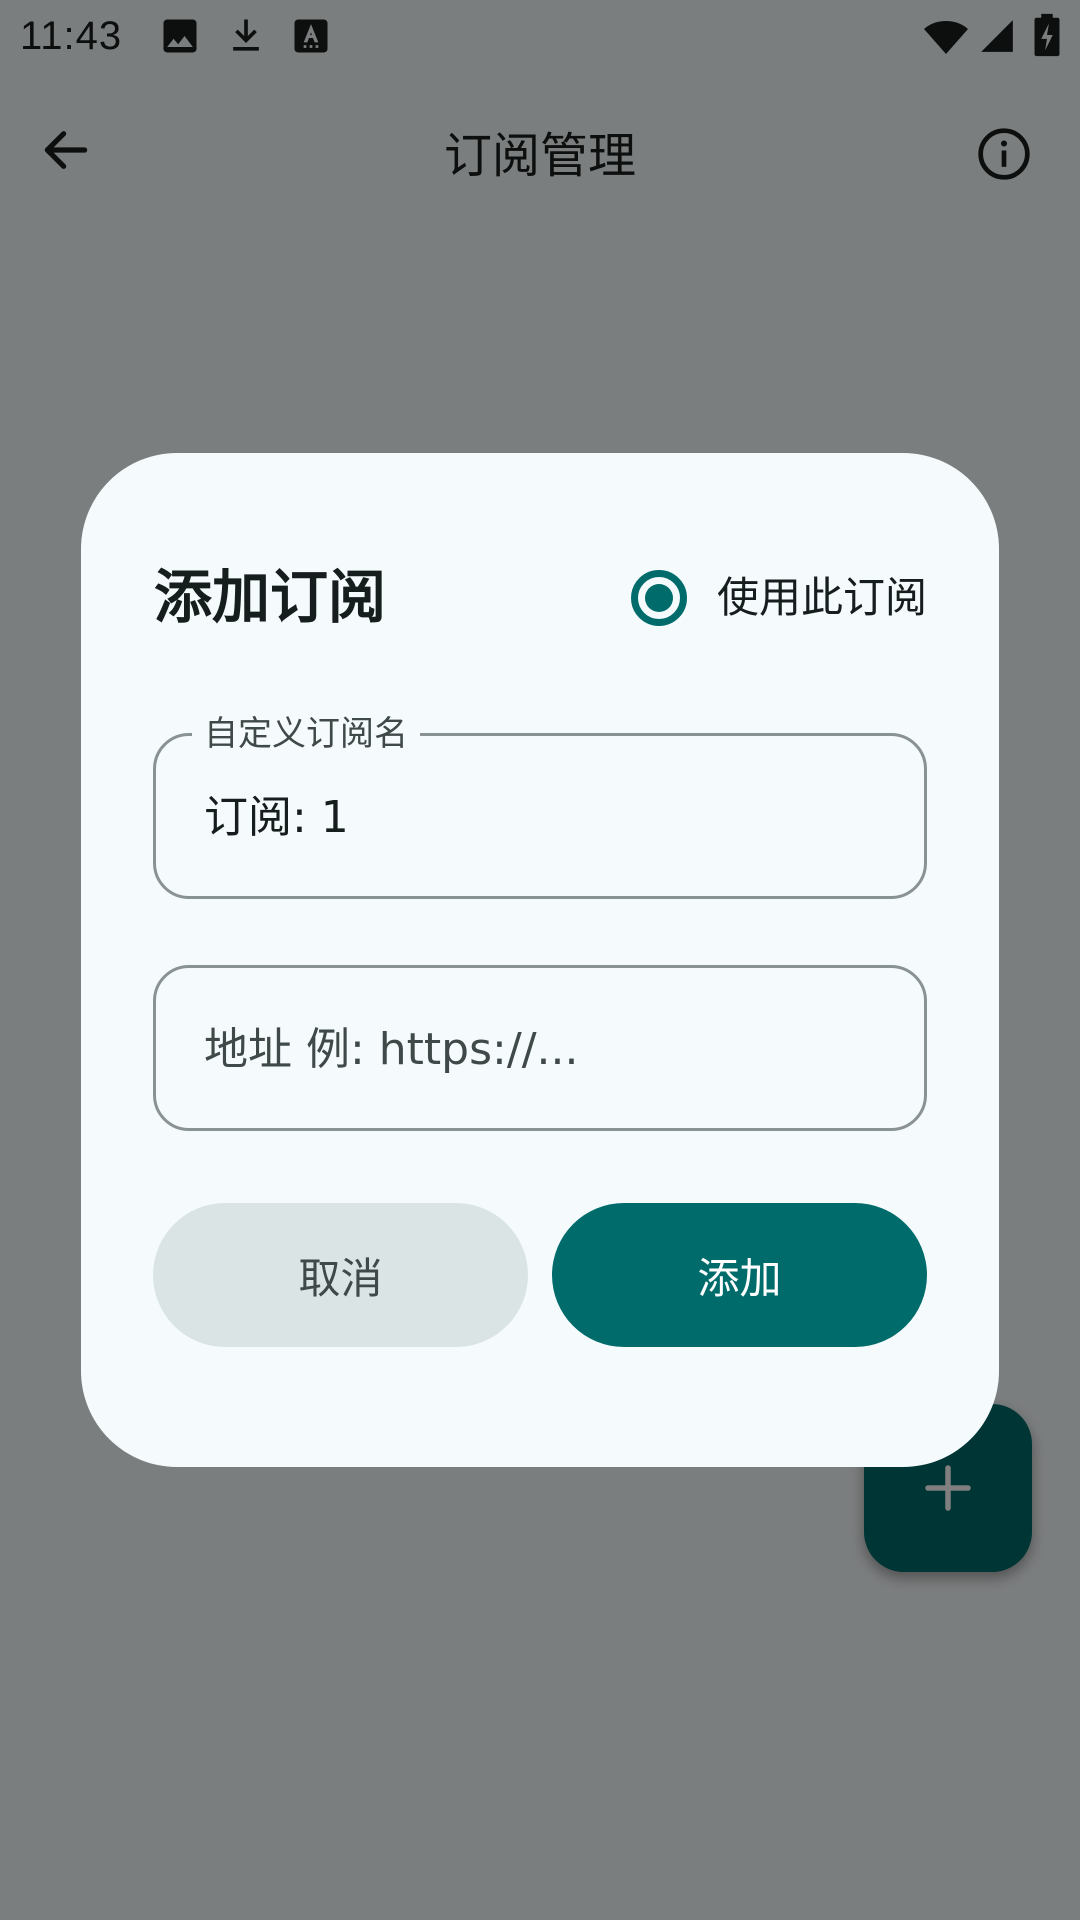 This screenshot has width=1080, height=1920. Describe the element at coordinates (306, 734) in the screenshot. I see `subscription-name-label: 自定义订阅名` at that location.